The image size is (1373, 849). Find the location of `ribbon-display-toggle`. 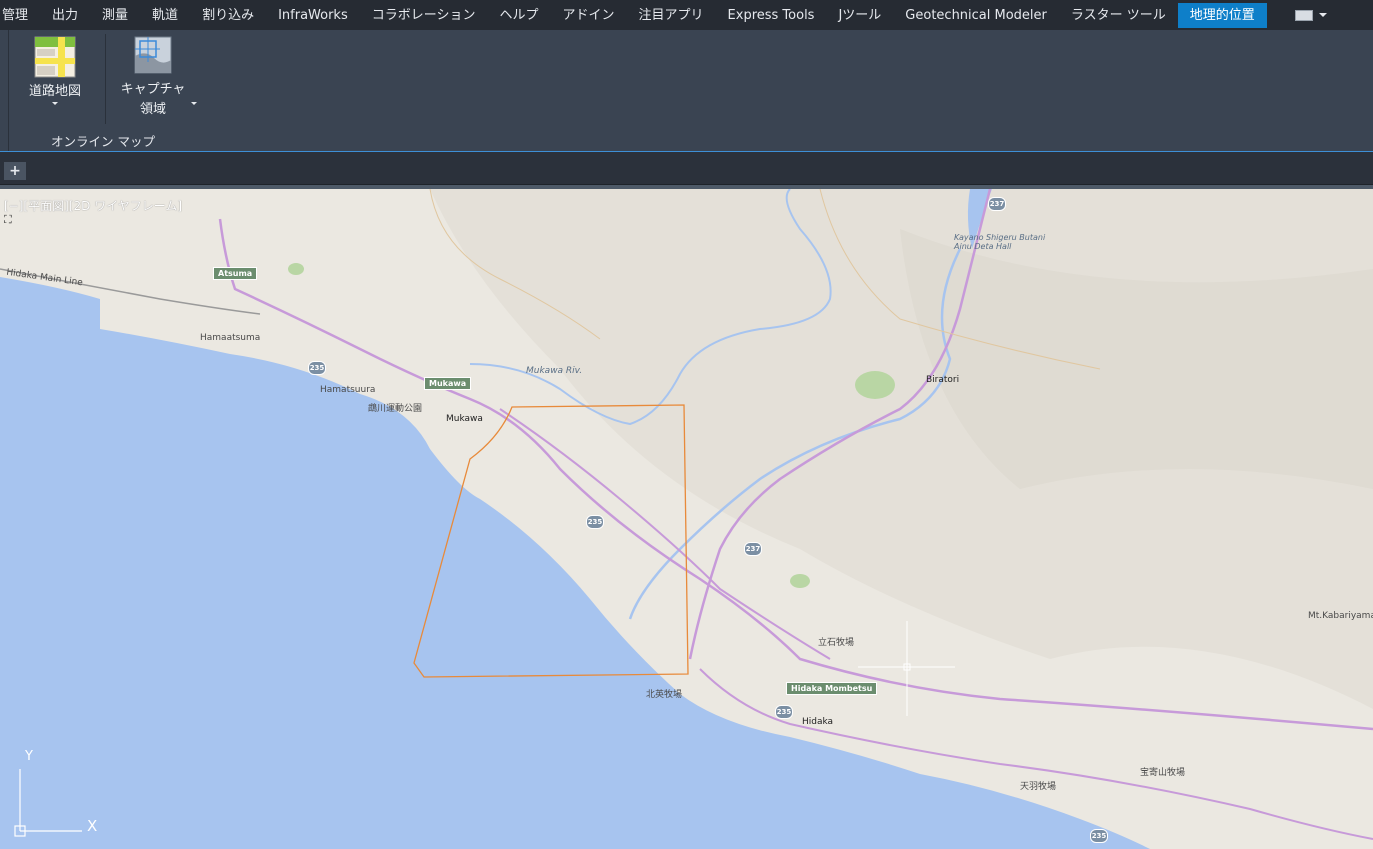

ribbon-display-toggle is located at coordinates (1310, 15).